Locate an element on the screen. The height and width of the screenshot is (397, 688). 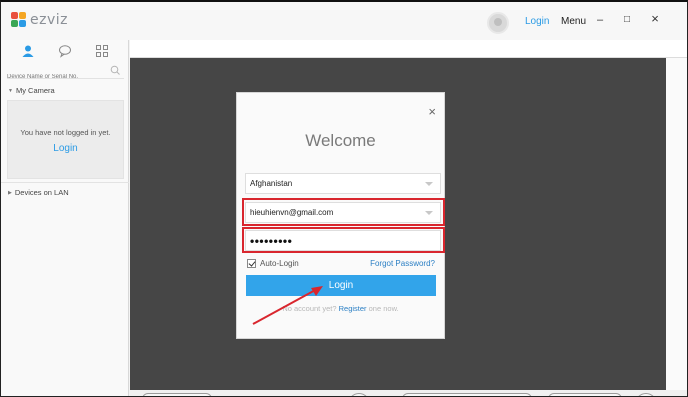
country-value: Afghanistan is located at coordinates (271, 183).